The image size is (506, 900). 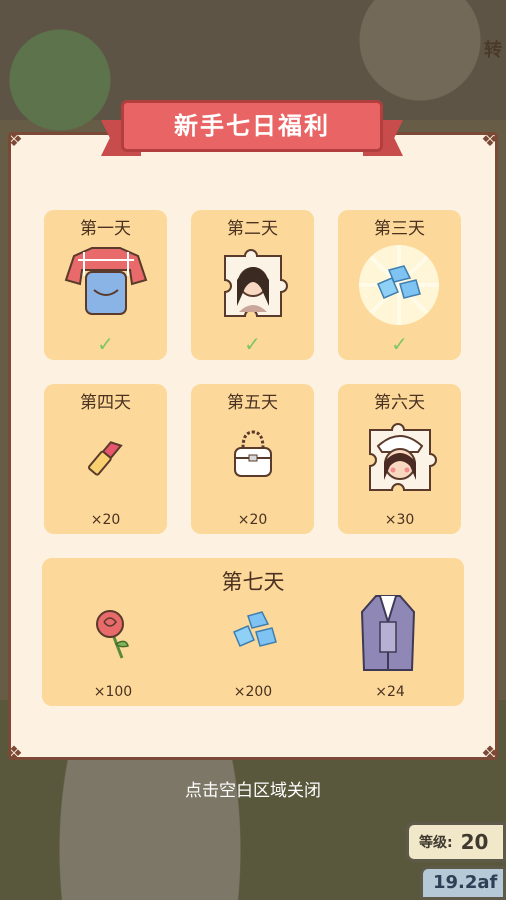 What do you see at coordinates (106, 281) in the screenshot?
I see `shirt-overalls-icon` at bounding box center [106, 281].